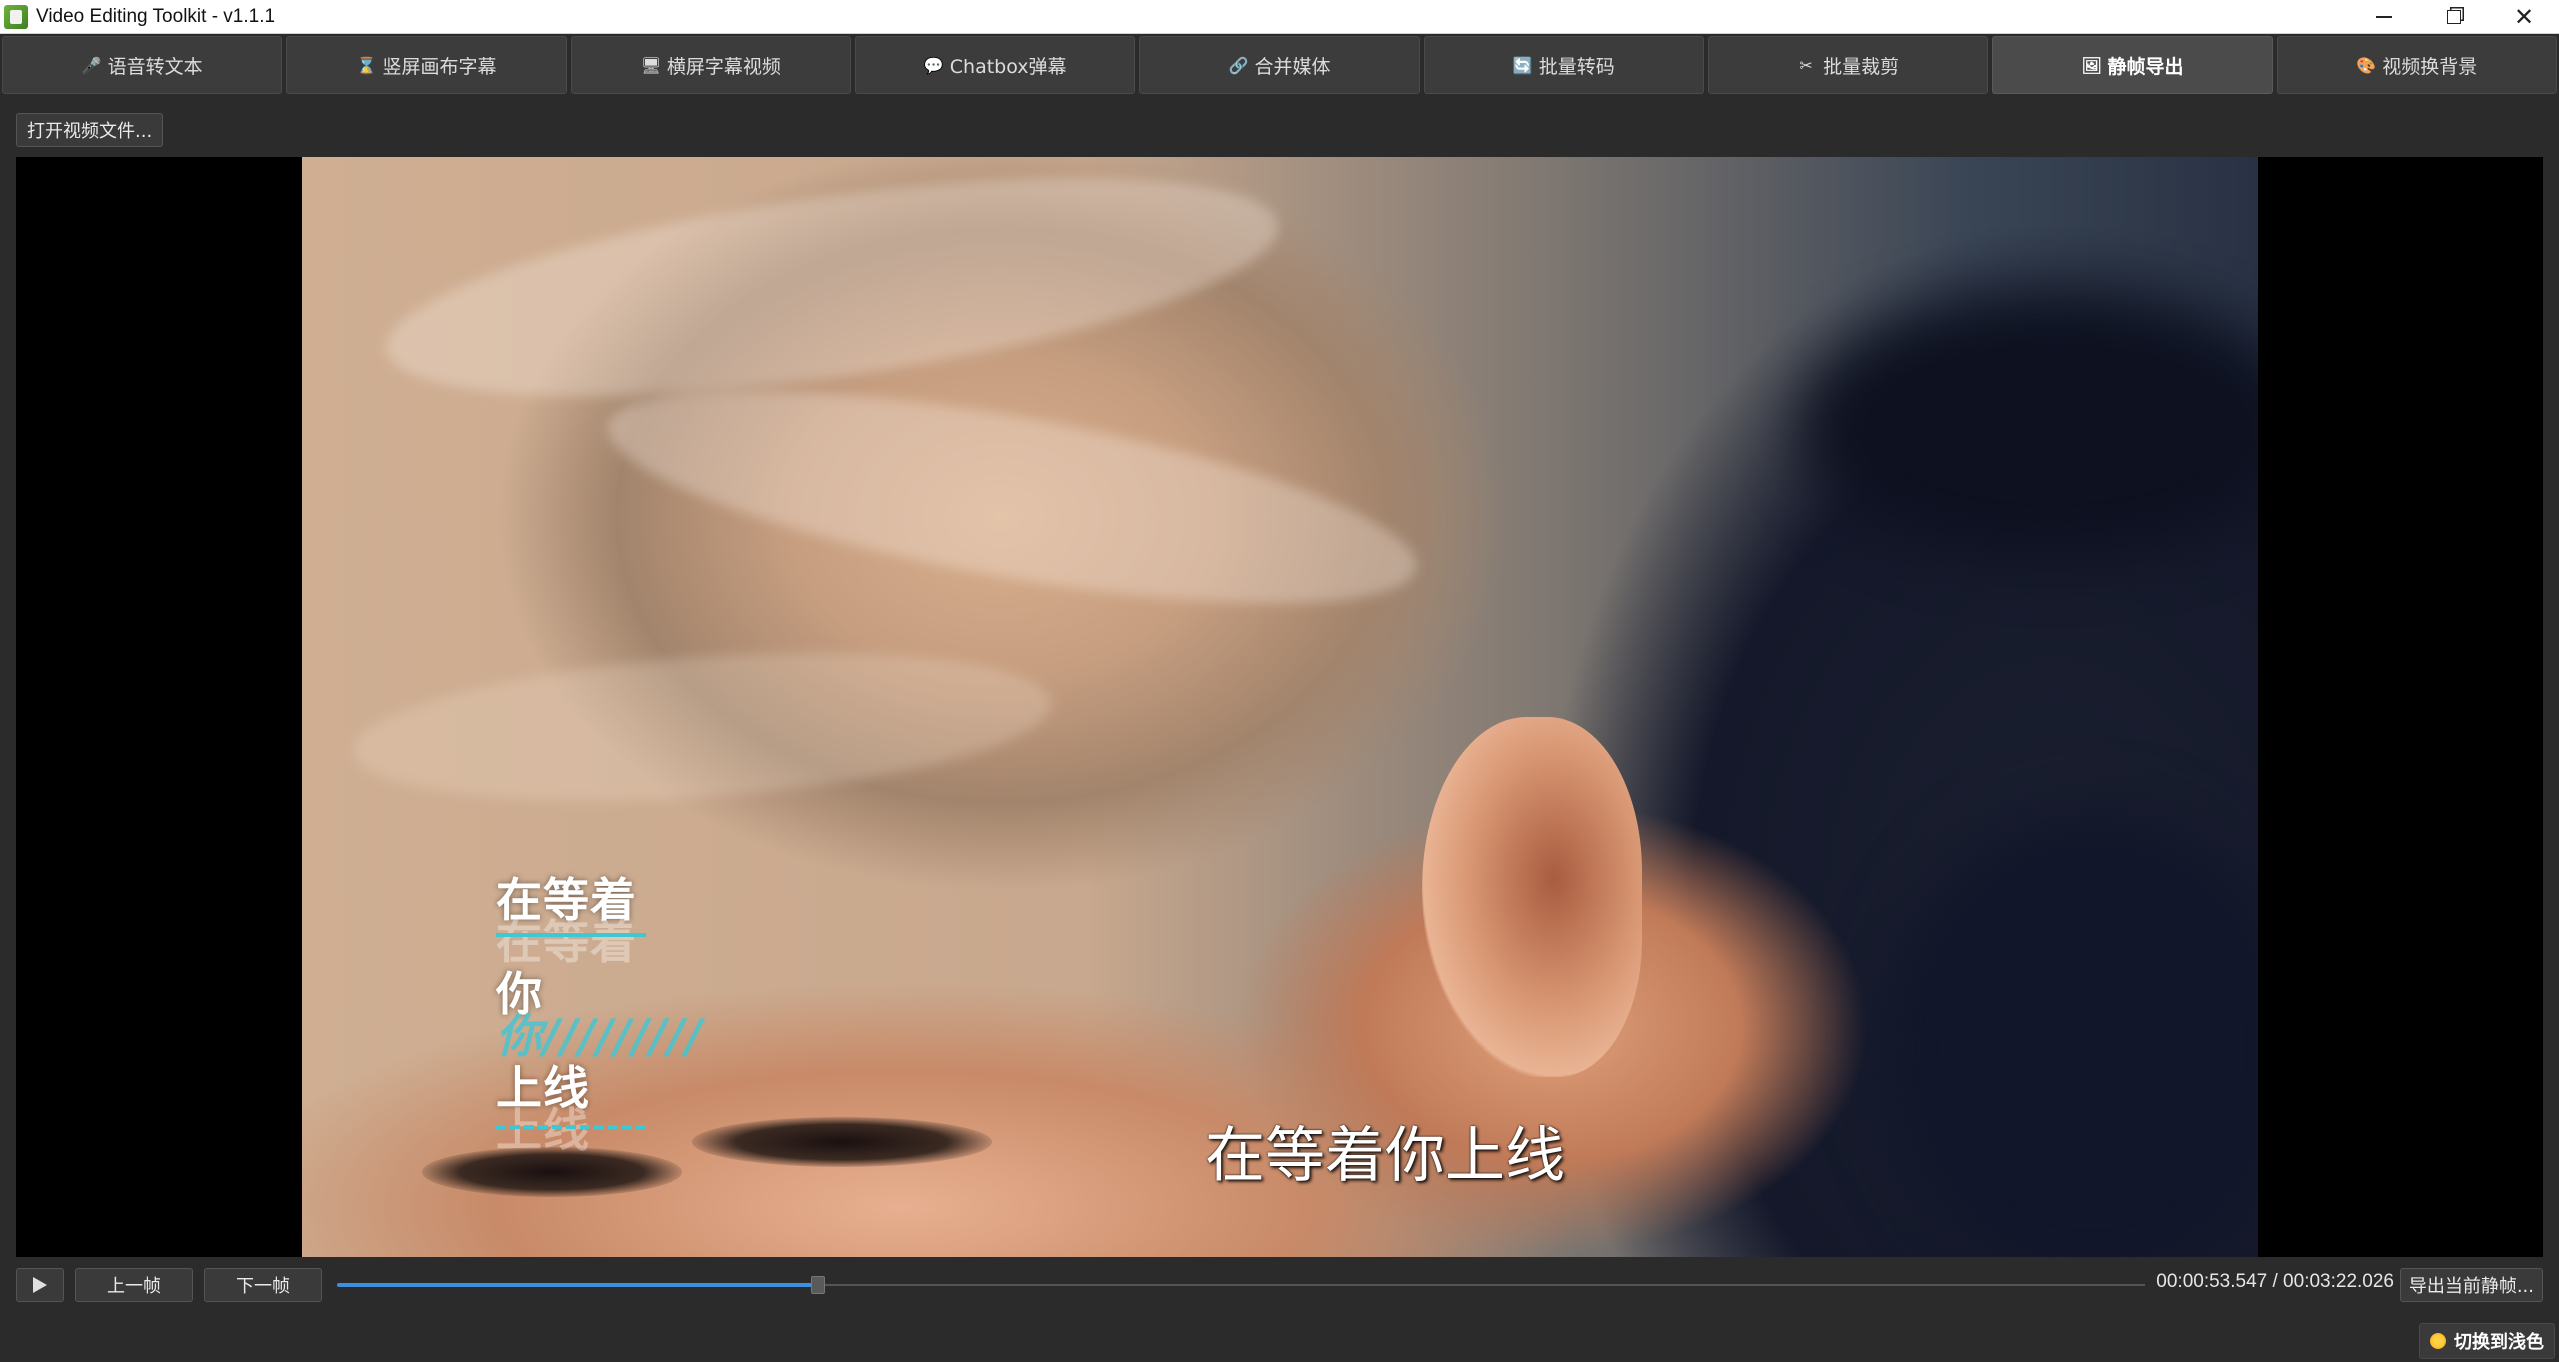  Describe the element at coordinates (2275, 1281) in the screenshot. I see `time-display: 00:00:53.547 / 00:03:22.026` at that location.